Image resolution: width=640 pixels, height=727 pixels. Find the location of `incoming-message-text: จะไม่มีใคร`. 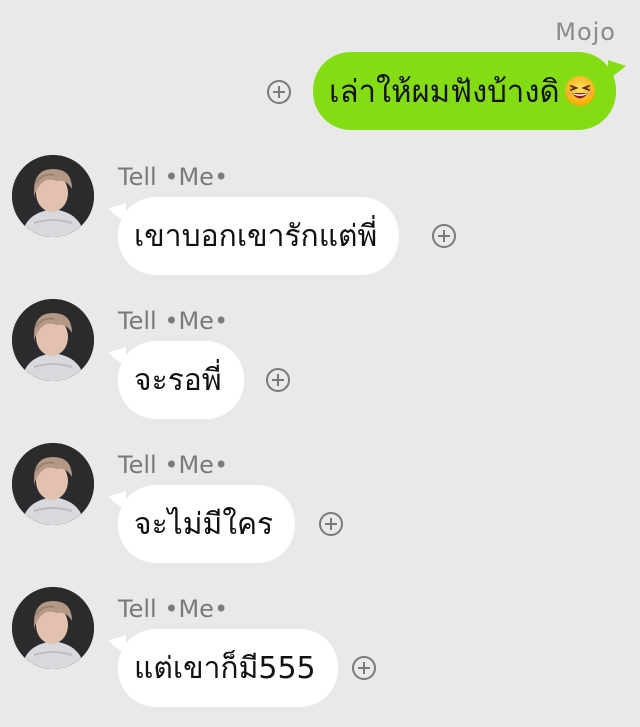

incoming-message-text: จะไม่มีใคร is located at coordinates (204, 524).